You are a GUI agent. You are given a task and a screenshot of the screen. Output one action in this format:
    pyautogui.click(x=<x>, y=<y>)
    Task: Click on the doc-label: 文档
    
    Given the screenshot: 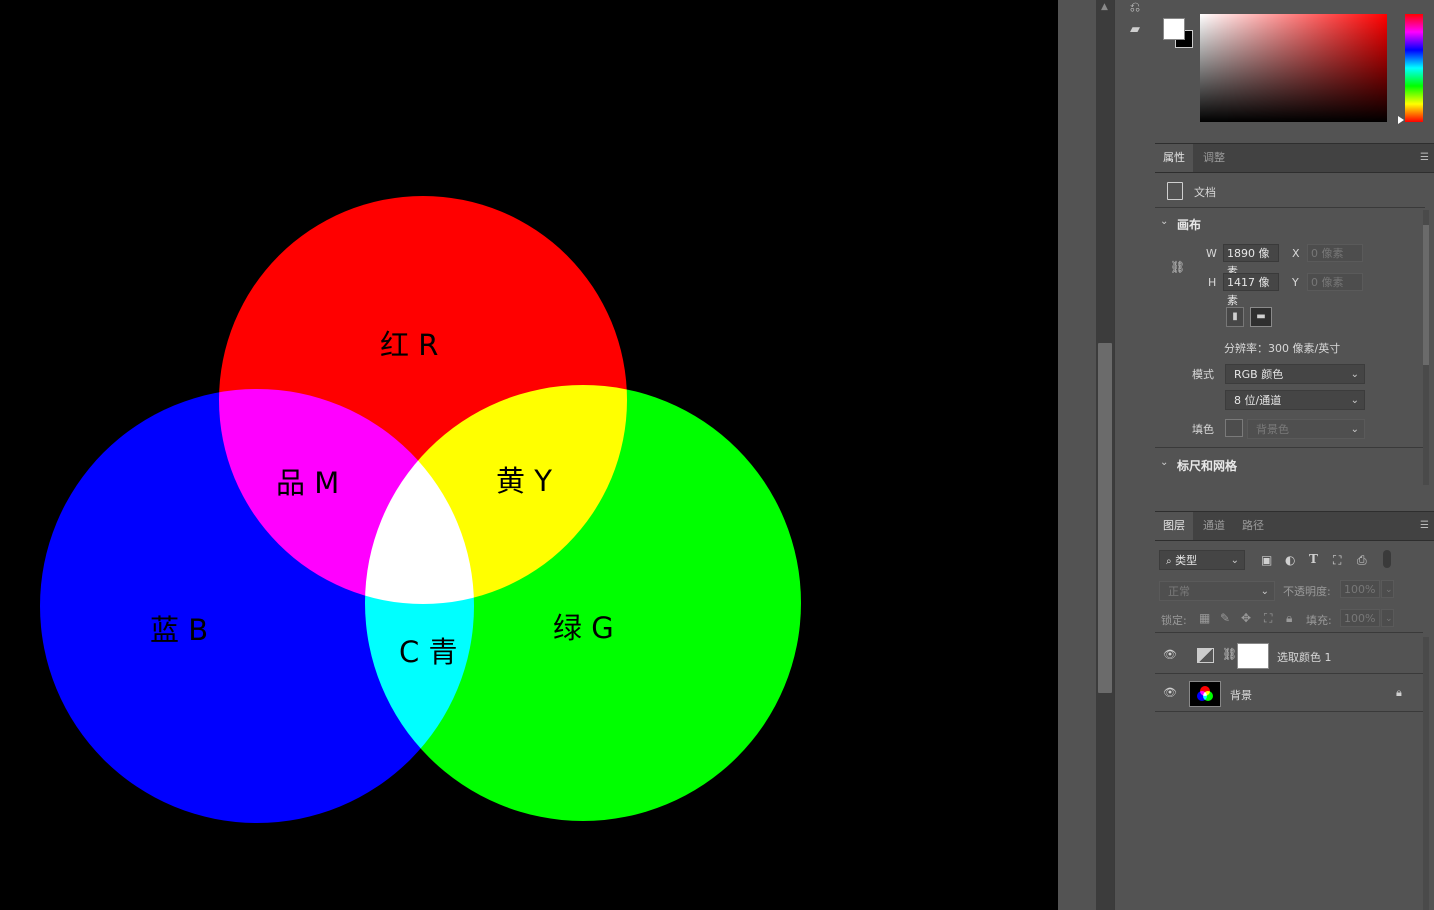 What is the action you would take?
    pyautogui.click(x=1205, y=192)
    